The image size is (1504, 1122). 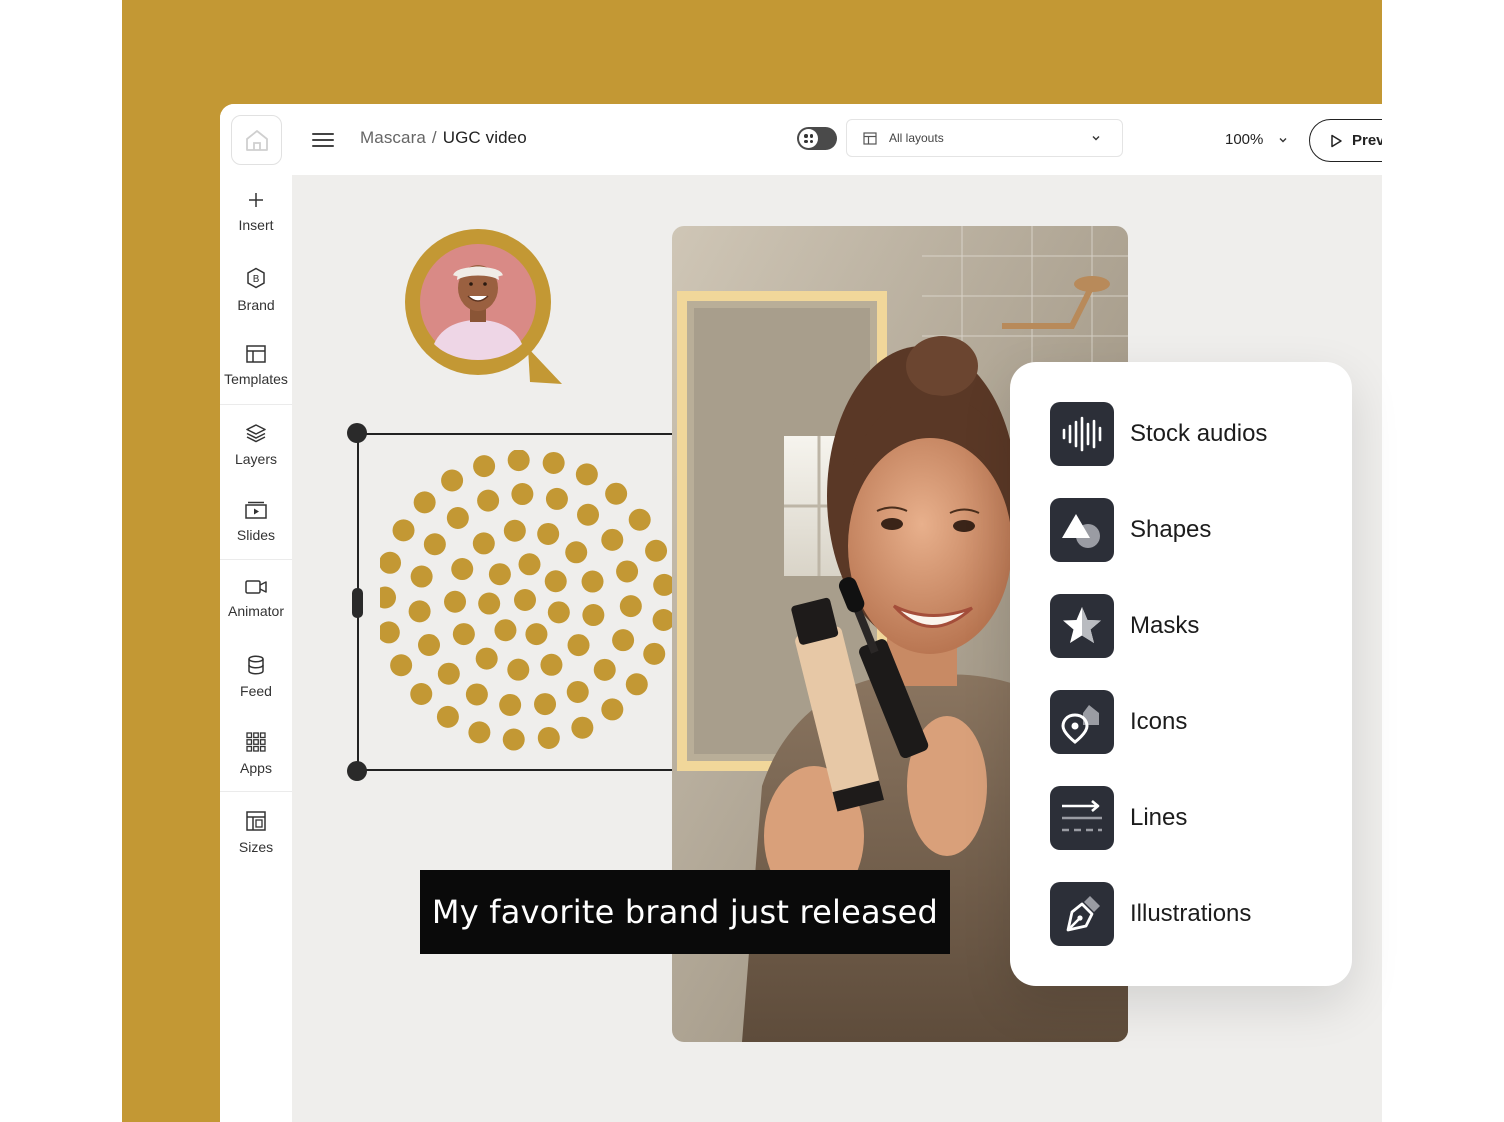 I want to click on grid-toggle, so click(x=817, y=138).